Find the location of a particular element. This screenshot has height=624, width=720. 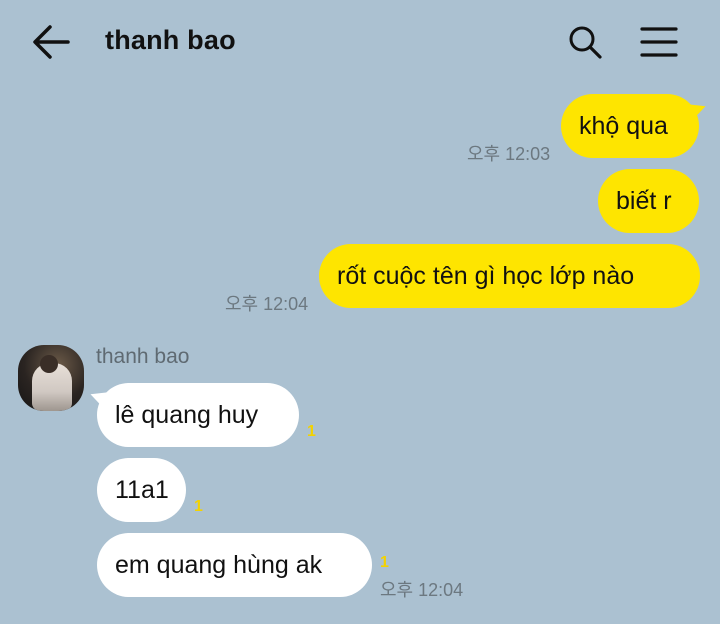

outgoing-message: biết r is located at coordinates (648, 201).